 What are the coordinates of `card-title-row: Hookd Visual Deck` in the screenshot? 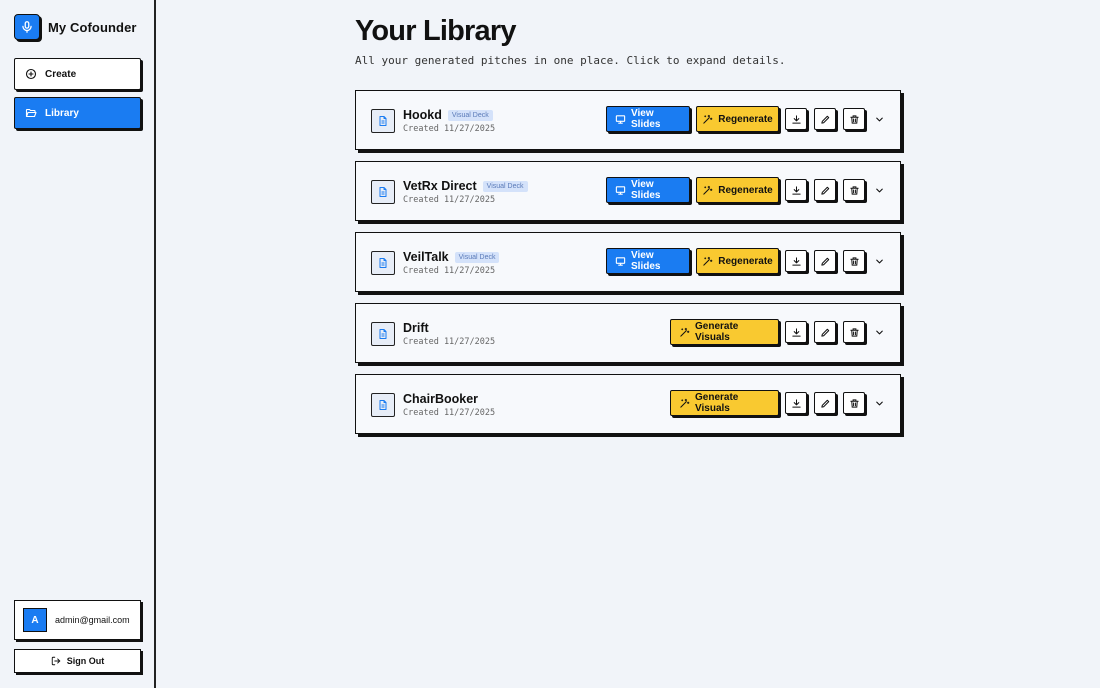 It's located at (448, 115).